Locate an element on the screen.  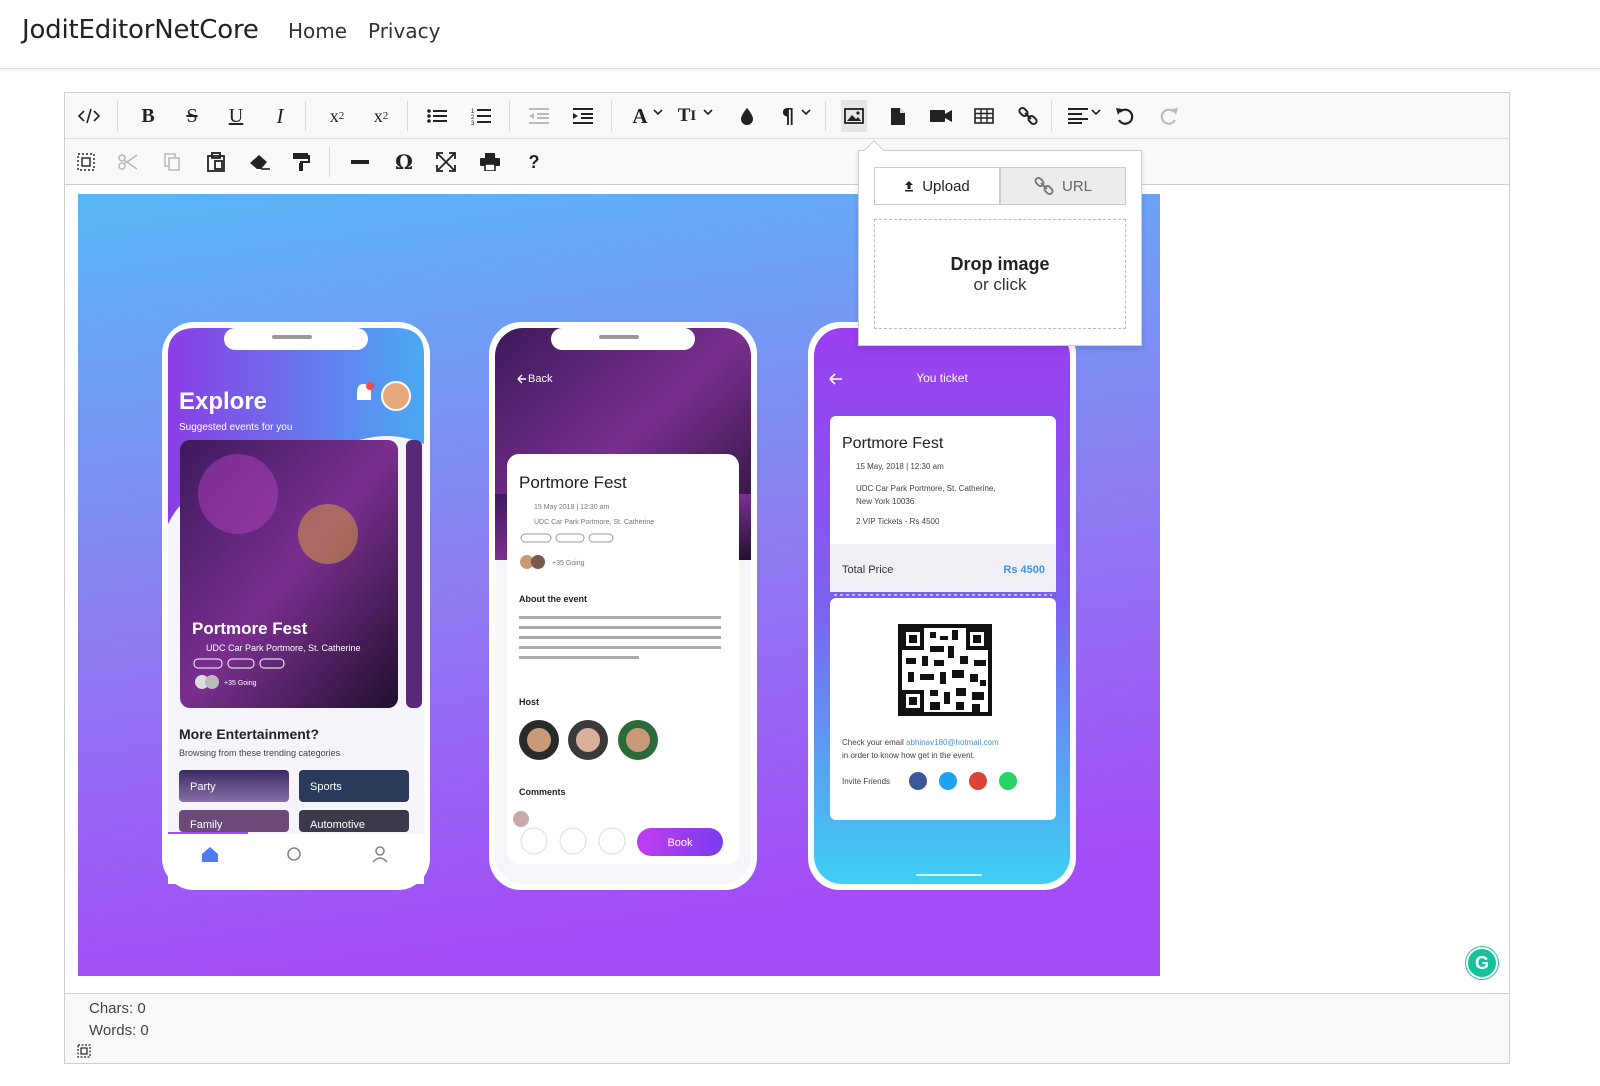
phone1-subtitle: Suggested events for you is located at coordinates (235, 427).